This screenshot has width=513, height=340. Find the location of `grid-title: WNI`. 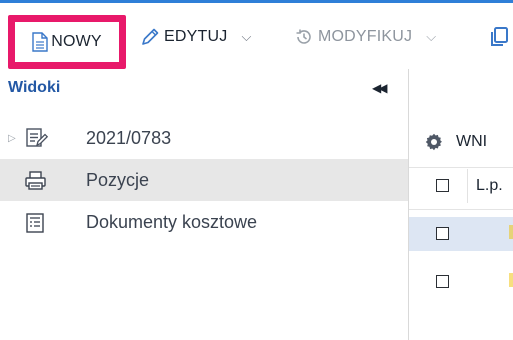

grid-title: WNI is located at coordinates (472, 141).